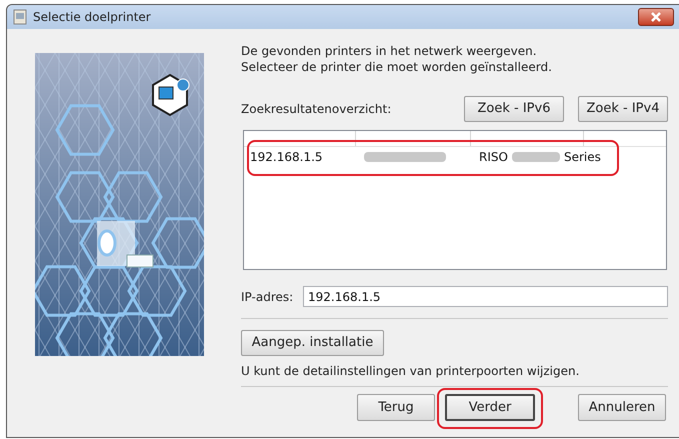 The image size is (679, 439). I want to click on model-cell-text: Series, so click(582, 157).